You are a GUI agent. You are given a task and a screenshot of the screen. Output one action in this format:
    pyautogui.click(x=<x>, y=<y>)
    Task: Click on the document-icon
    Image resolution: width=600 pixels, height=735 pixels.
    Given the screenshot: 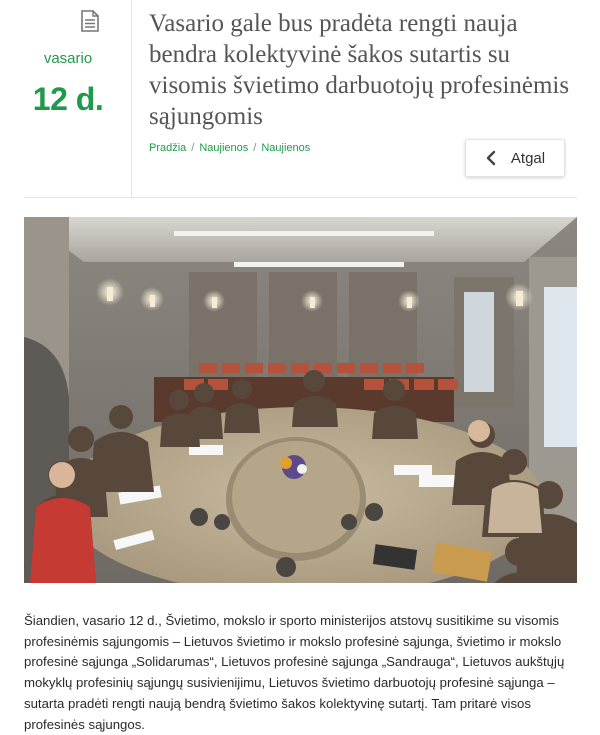 What is the action you would take?
    pyautogui.click(x=90, y=21)
    